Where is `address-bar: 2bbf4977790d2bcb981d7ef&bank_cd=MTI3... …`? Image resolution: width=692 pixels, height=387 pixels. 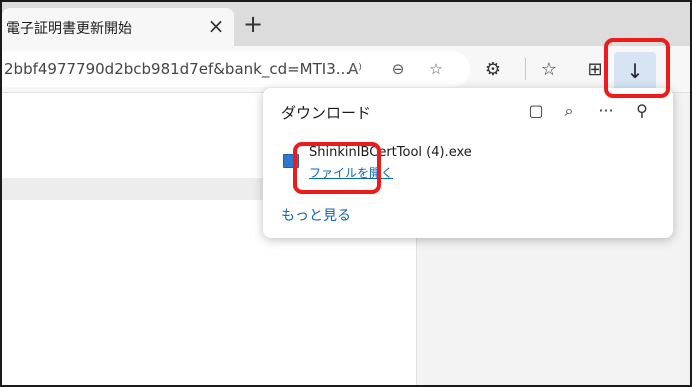
address-bar: 2bbf4977790d2bcb981d7ef&bank_cd=MTI3... … is located at coordinates (235, 69).